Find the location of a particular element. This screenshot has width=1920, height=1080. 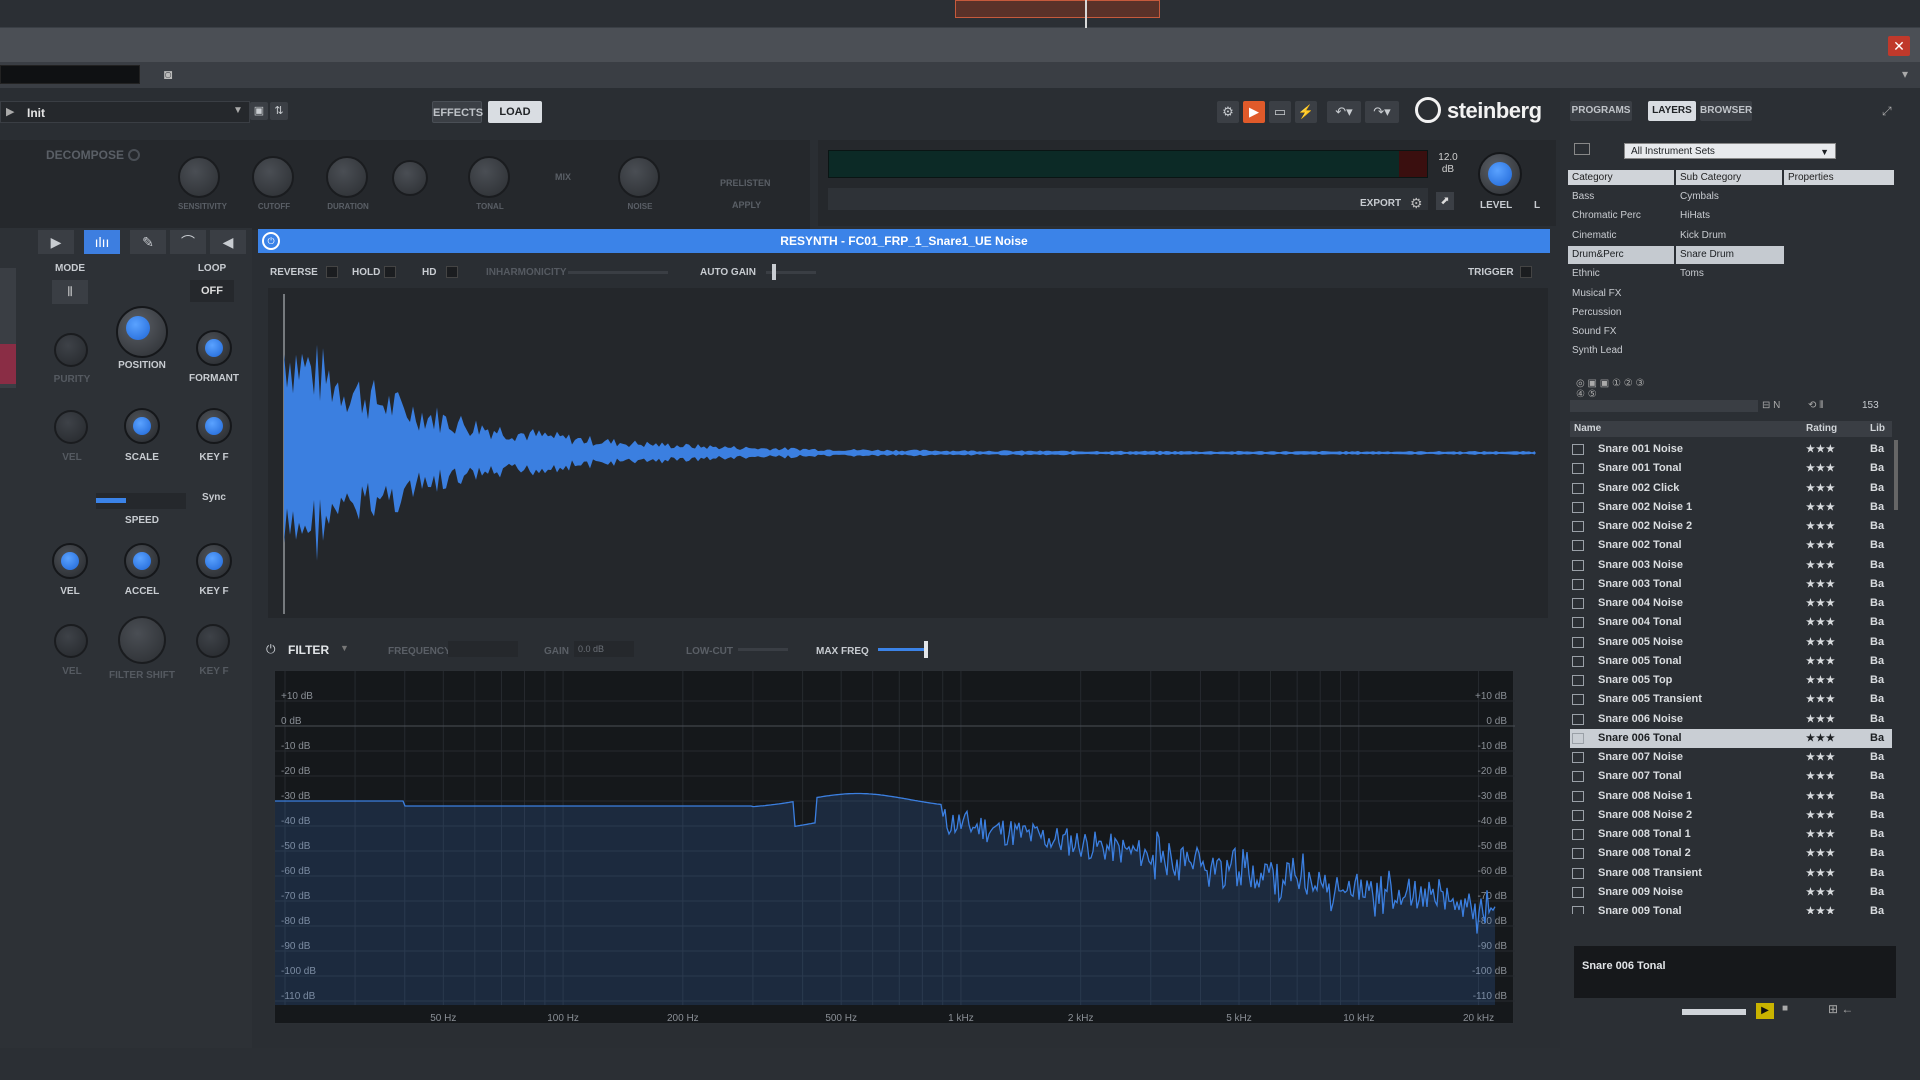

list-item: Snare 002 Tonal ★★★ Ba is located at coordinates (1731, 545).